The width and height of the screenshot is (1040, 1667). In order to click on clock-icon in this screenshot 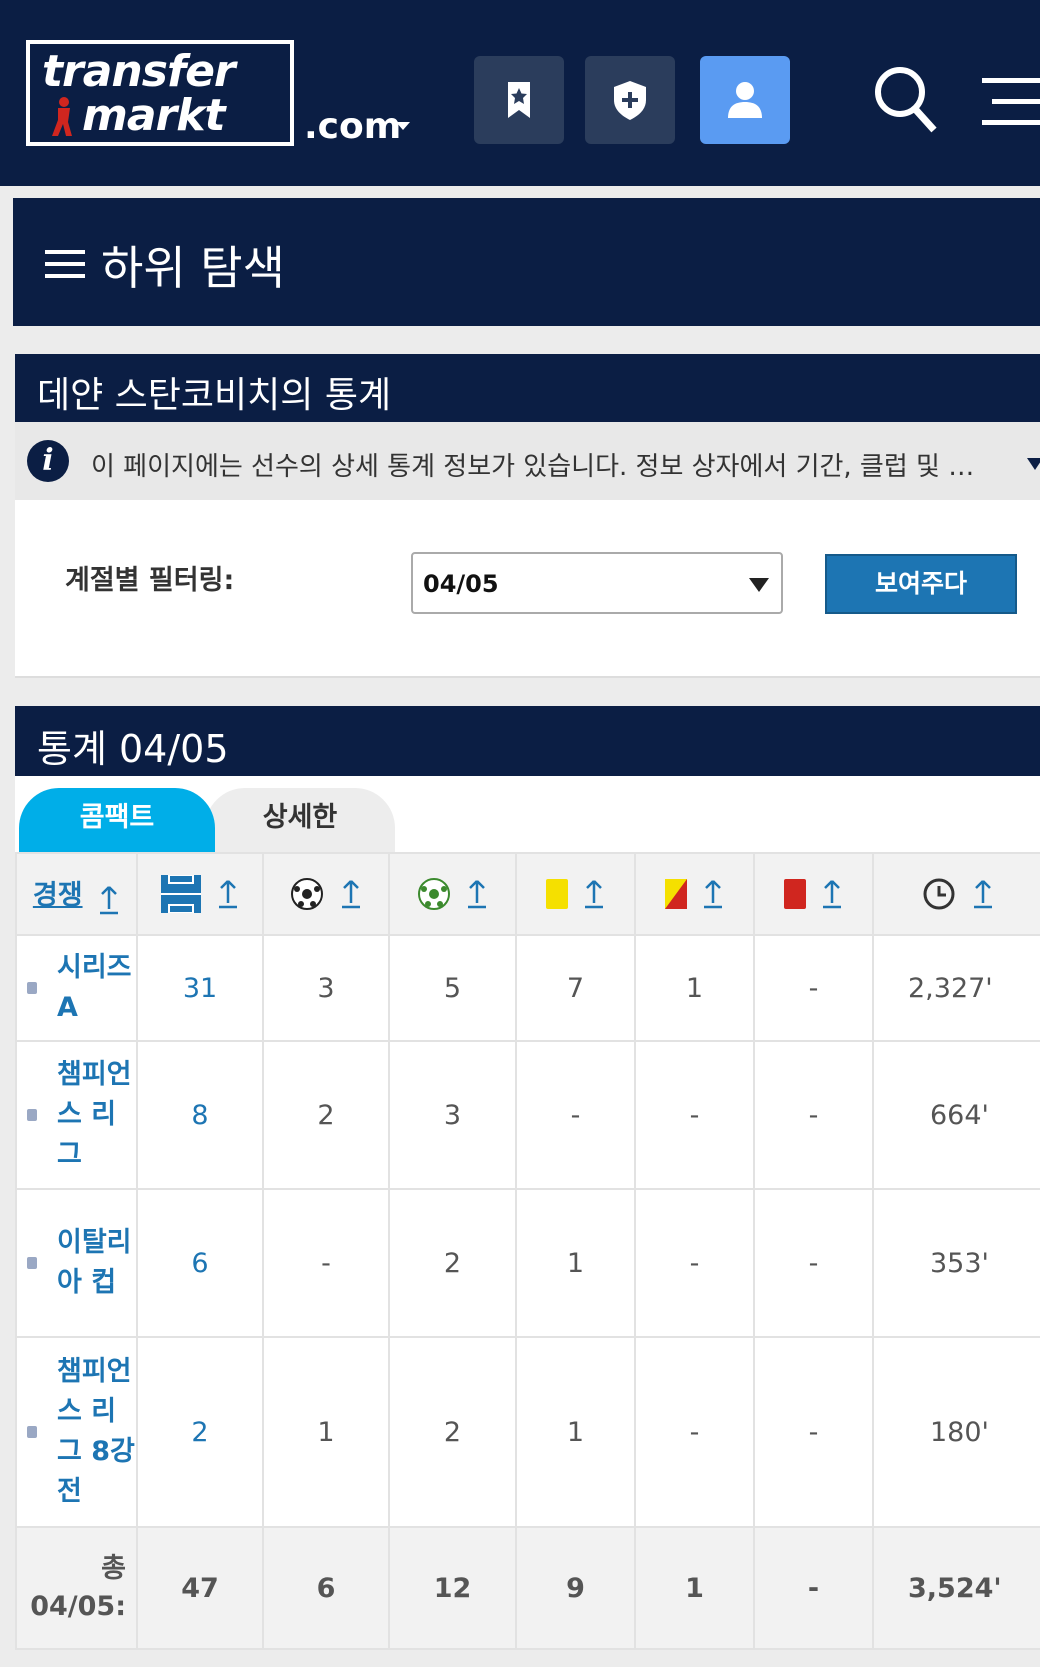, I will do `click(939, 894)`.